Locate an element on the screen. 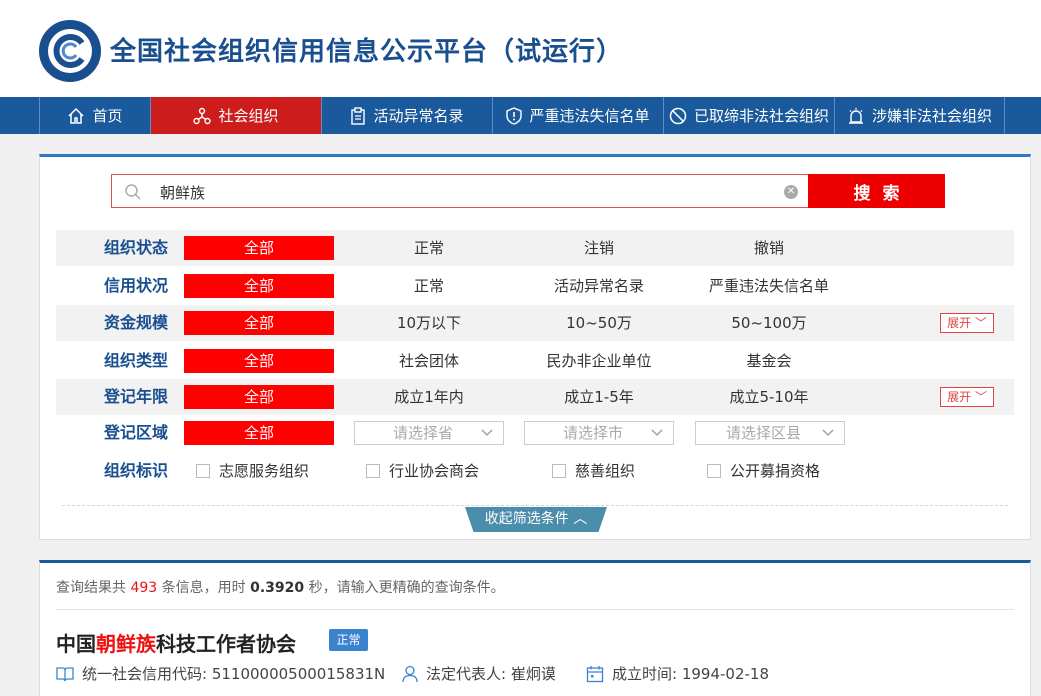  filter-label: 组织类型 is located at coordinates (136, 360).